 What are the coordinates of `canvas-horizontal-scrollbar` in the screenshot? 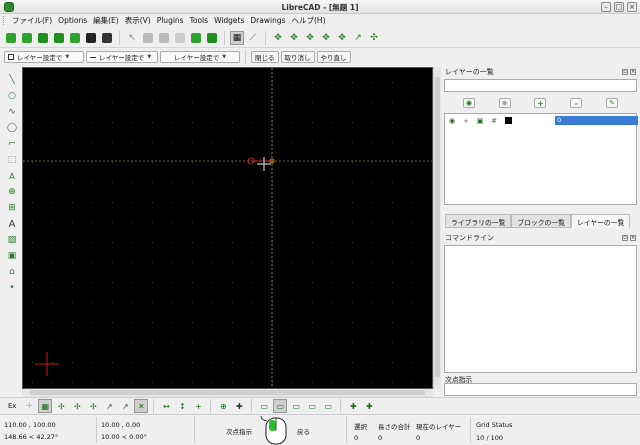 It's located at (227, 393).